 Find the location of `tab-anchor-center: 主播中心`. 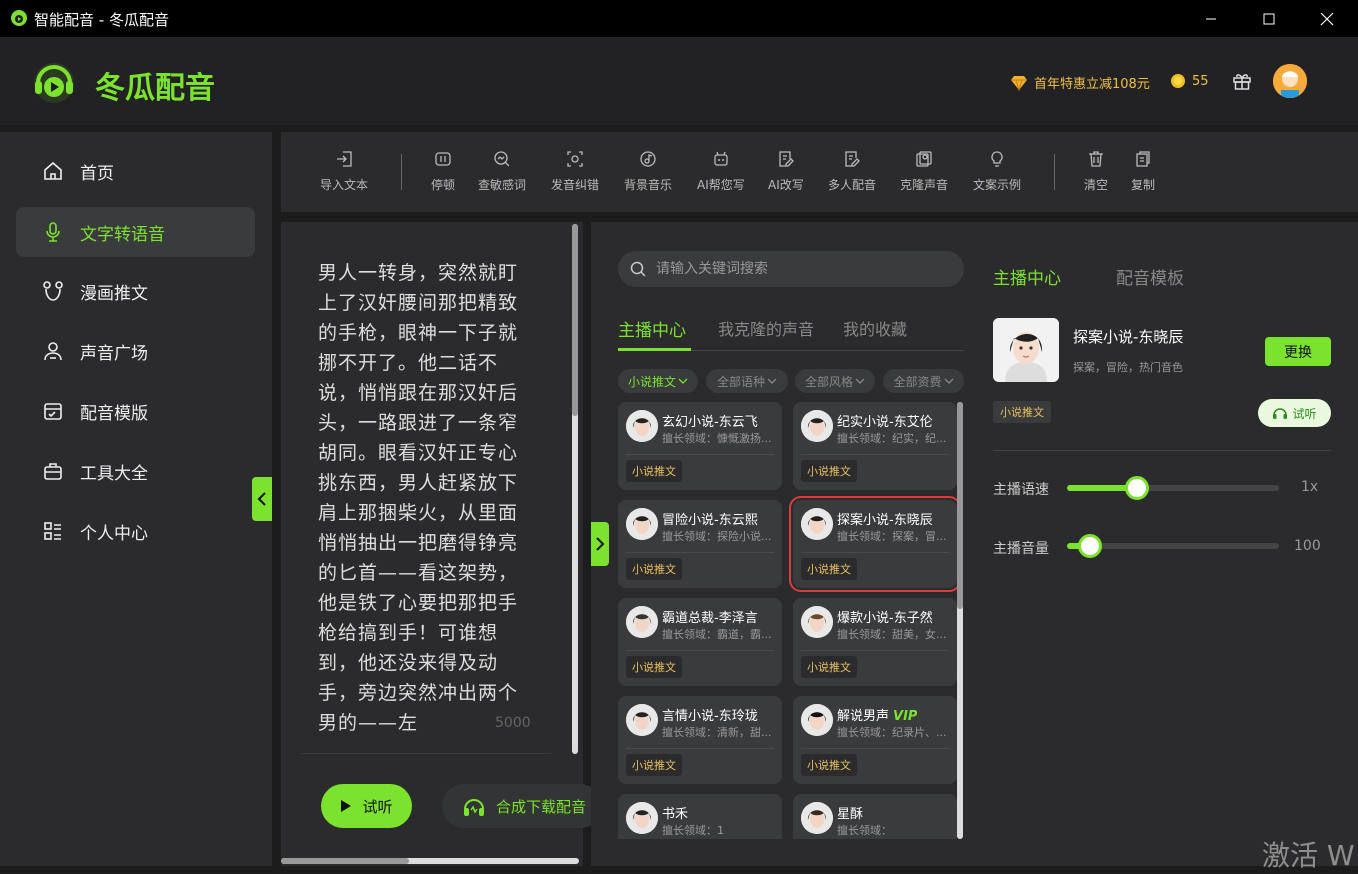

tab-anchor-center: 主播中心 is located at coordinates (652, 328).